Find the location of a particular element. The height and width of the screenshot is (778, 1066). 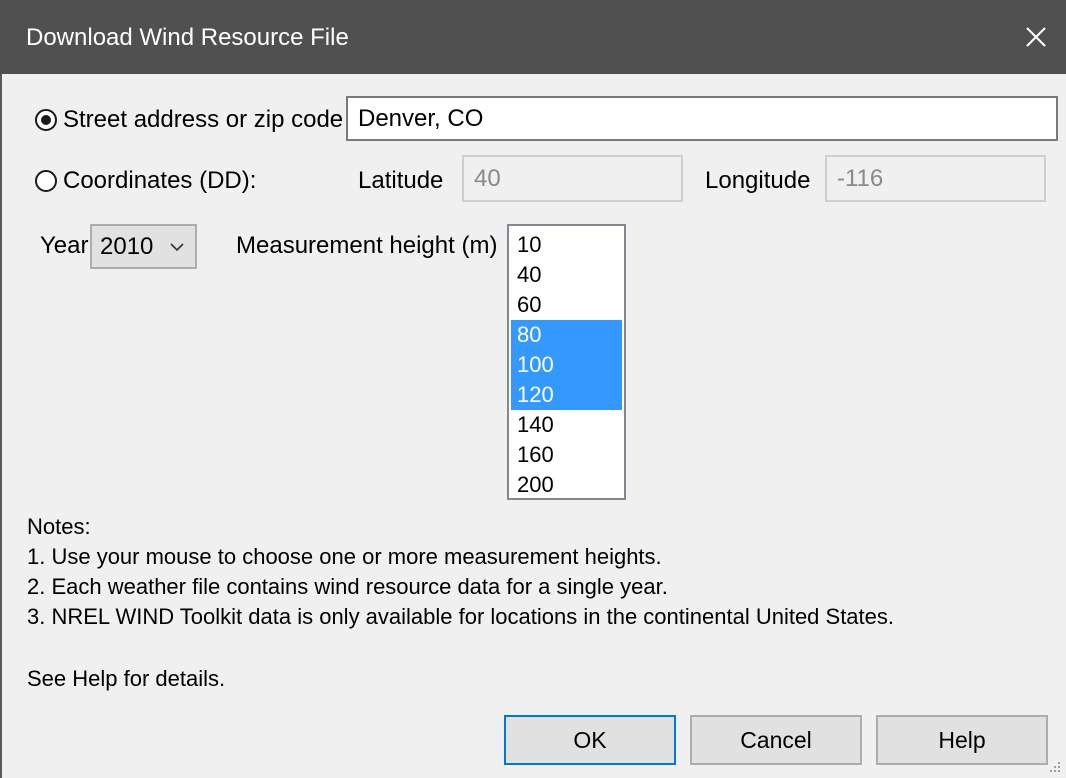

ok-button-label: OK is located at coordinates (590, 739).